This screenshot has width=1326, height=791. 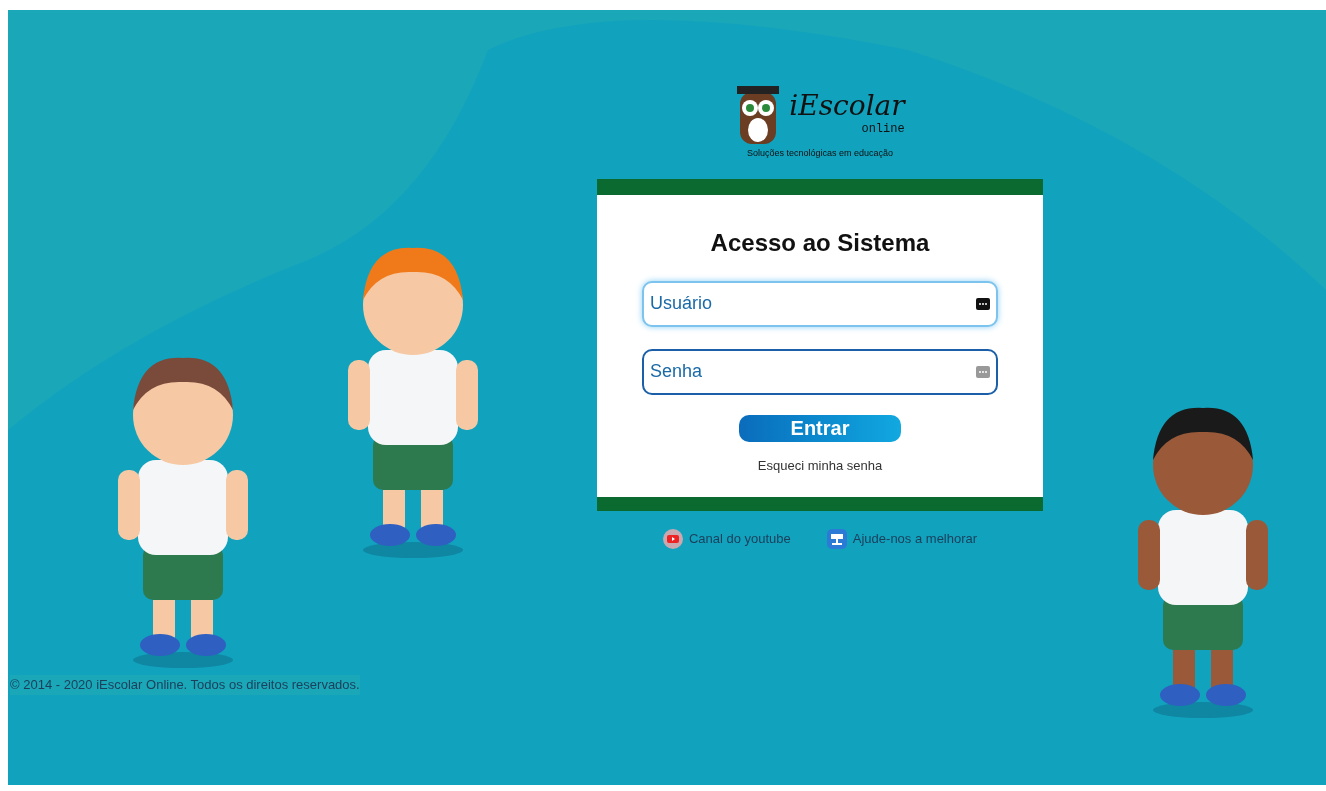 What do you see at coordinates (883, 129) in the screenshot?
I see `logo-suffix: online` at bounding box center [883, 129].